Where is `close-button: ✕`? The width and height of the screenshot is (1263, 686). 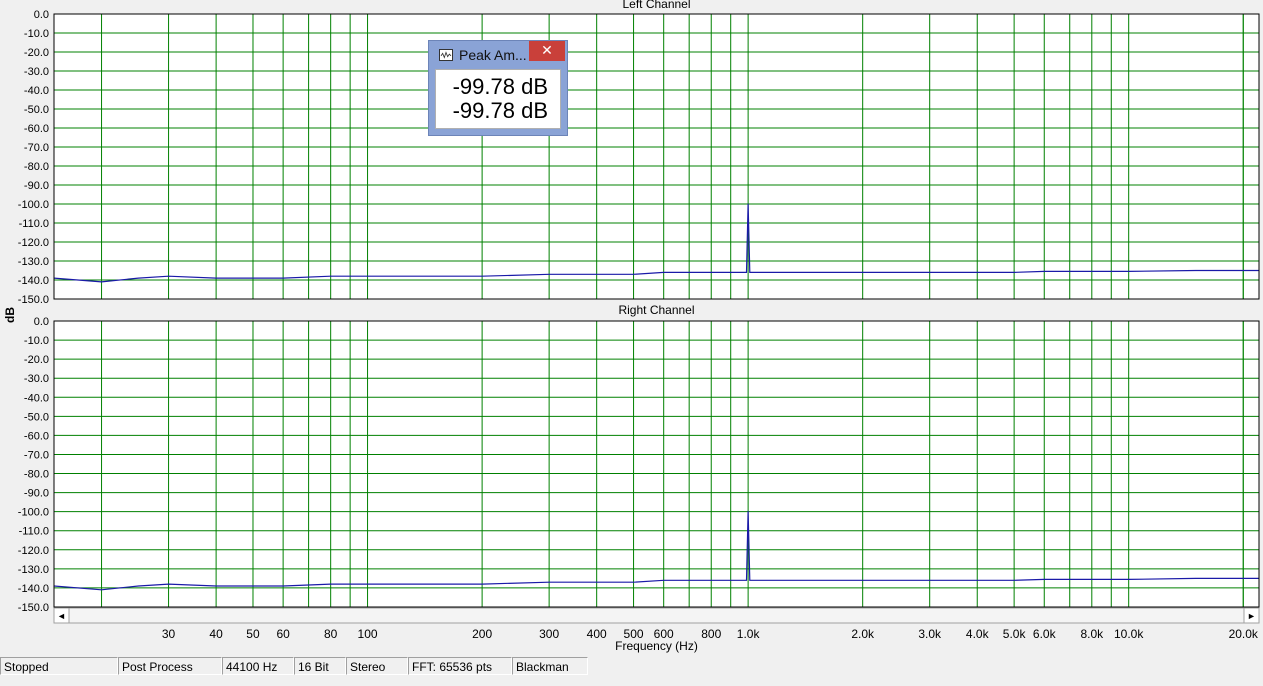 close-button: ✕ is located at coordinates (547, 51).